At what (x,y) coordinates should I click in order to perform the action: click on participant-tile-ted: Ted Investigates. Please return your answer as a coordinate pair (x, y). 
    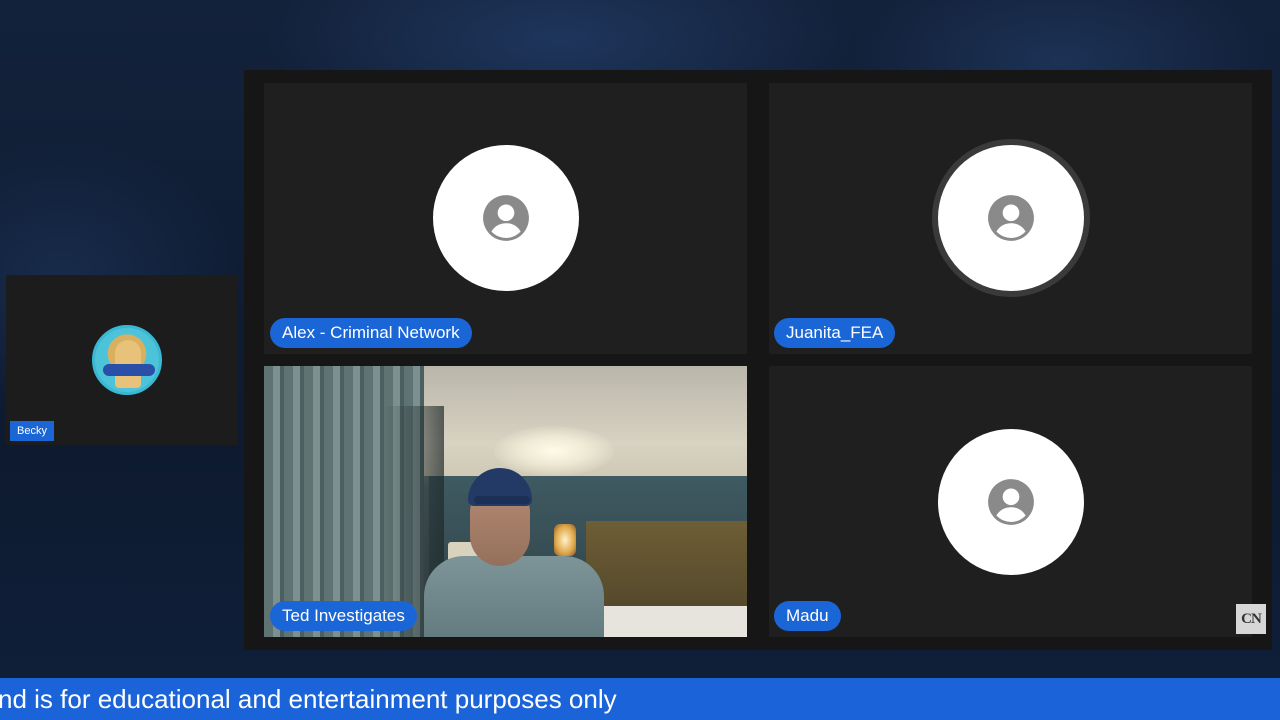
    Looking at the image, I should click on (505, 501).